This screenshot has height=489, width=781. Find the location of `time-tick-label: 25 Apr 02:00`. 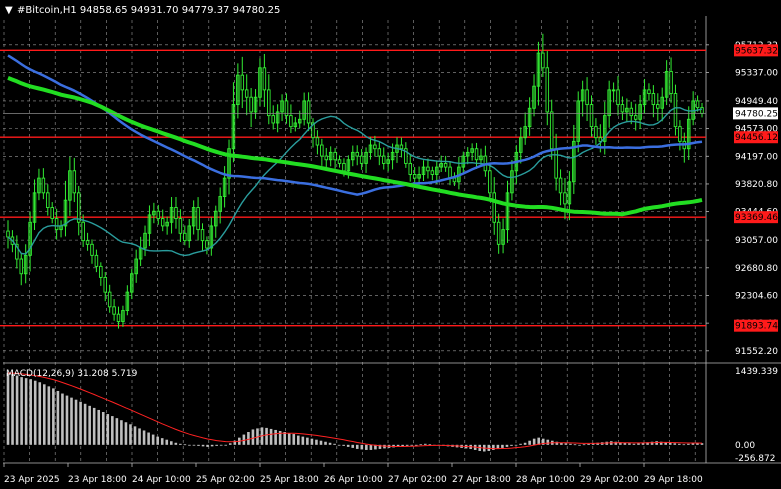

time-tick-label: 25 Apr 02:00 is located at coordinates (225, 480).